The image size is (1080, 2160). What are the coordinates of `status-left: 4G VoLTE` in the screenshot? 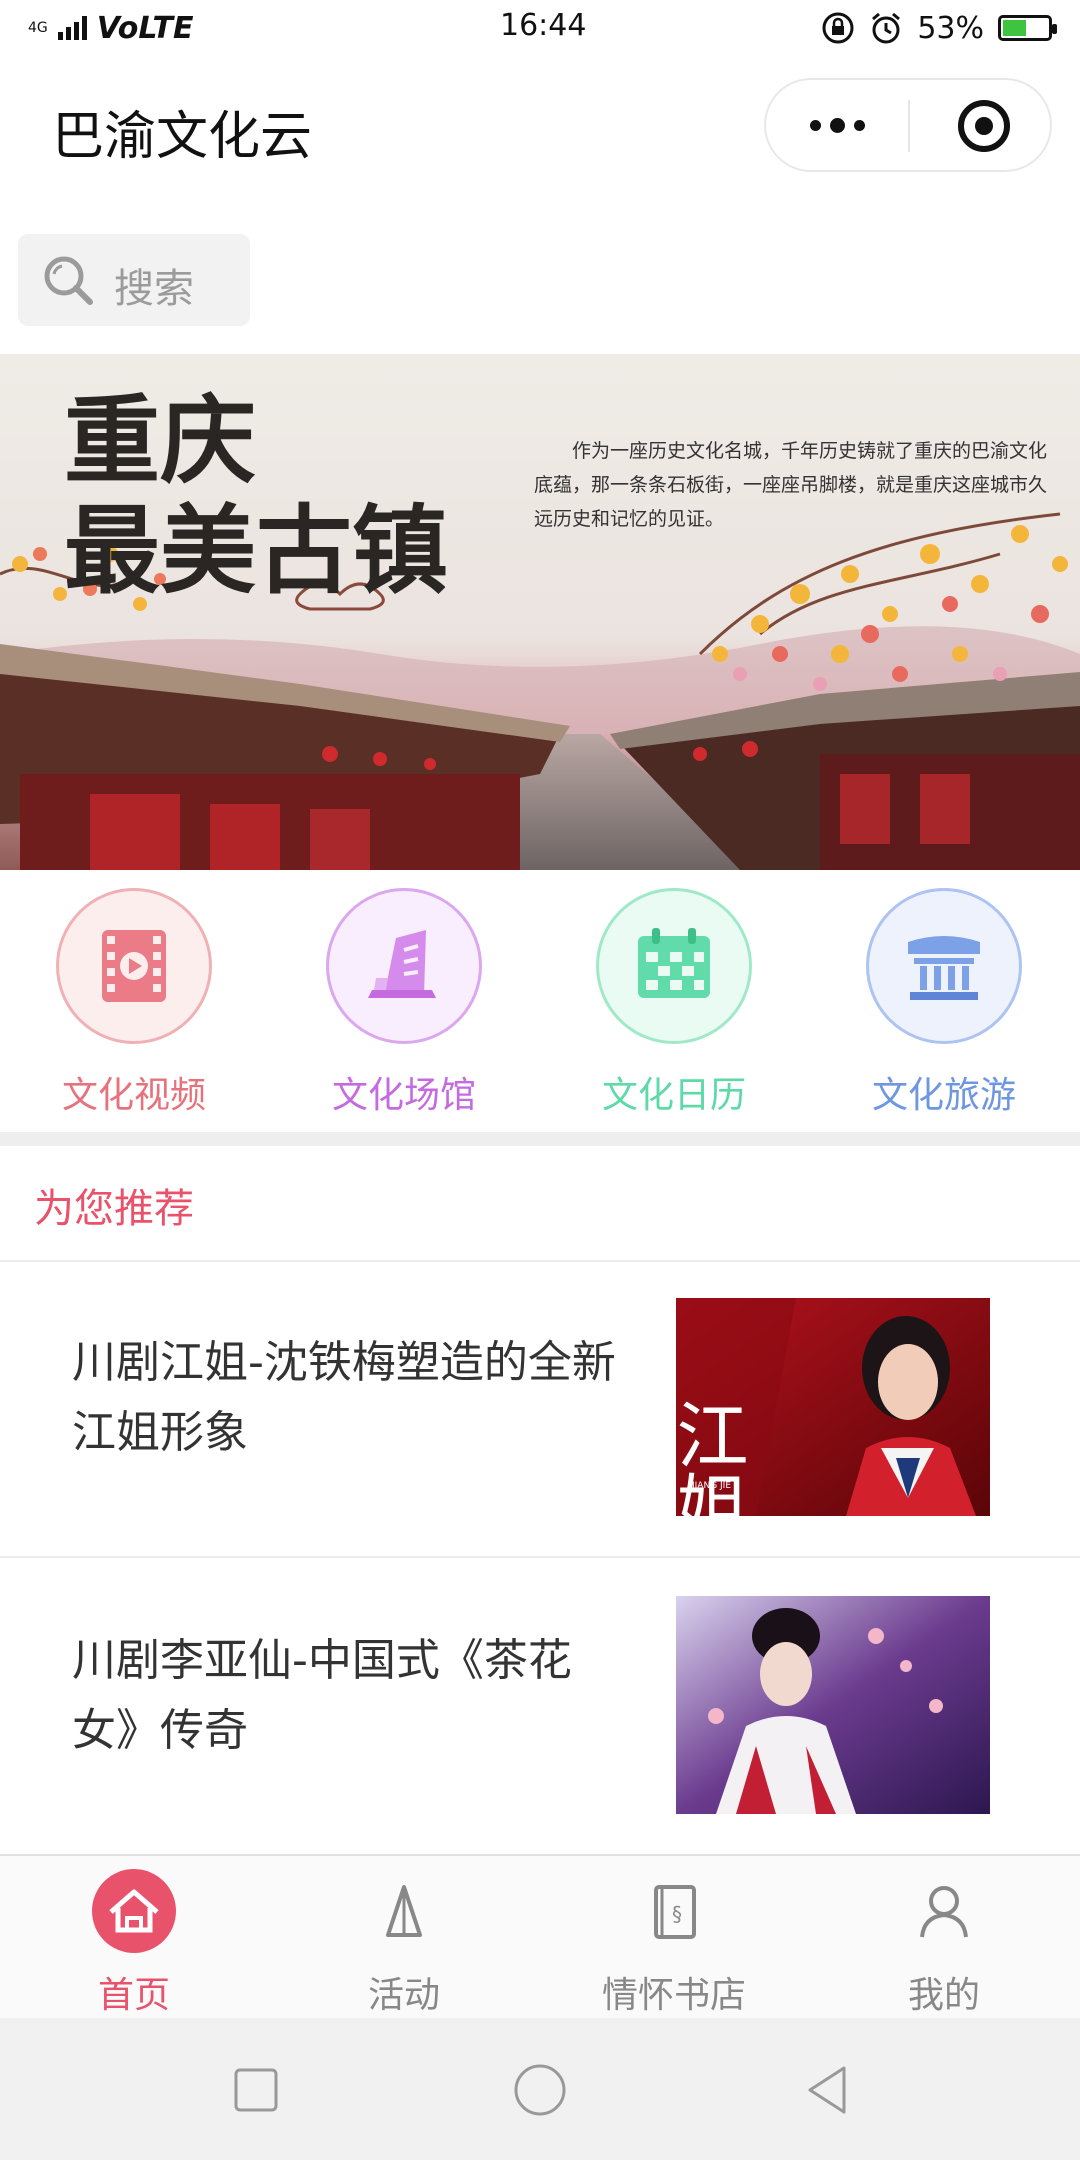 It's located at (111, 28).